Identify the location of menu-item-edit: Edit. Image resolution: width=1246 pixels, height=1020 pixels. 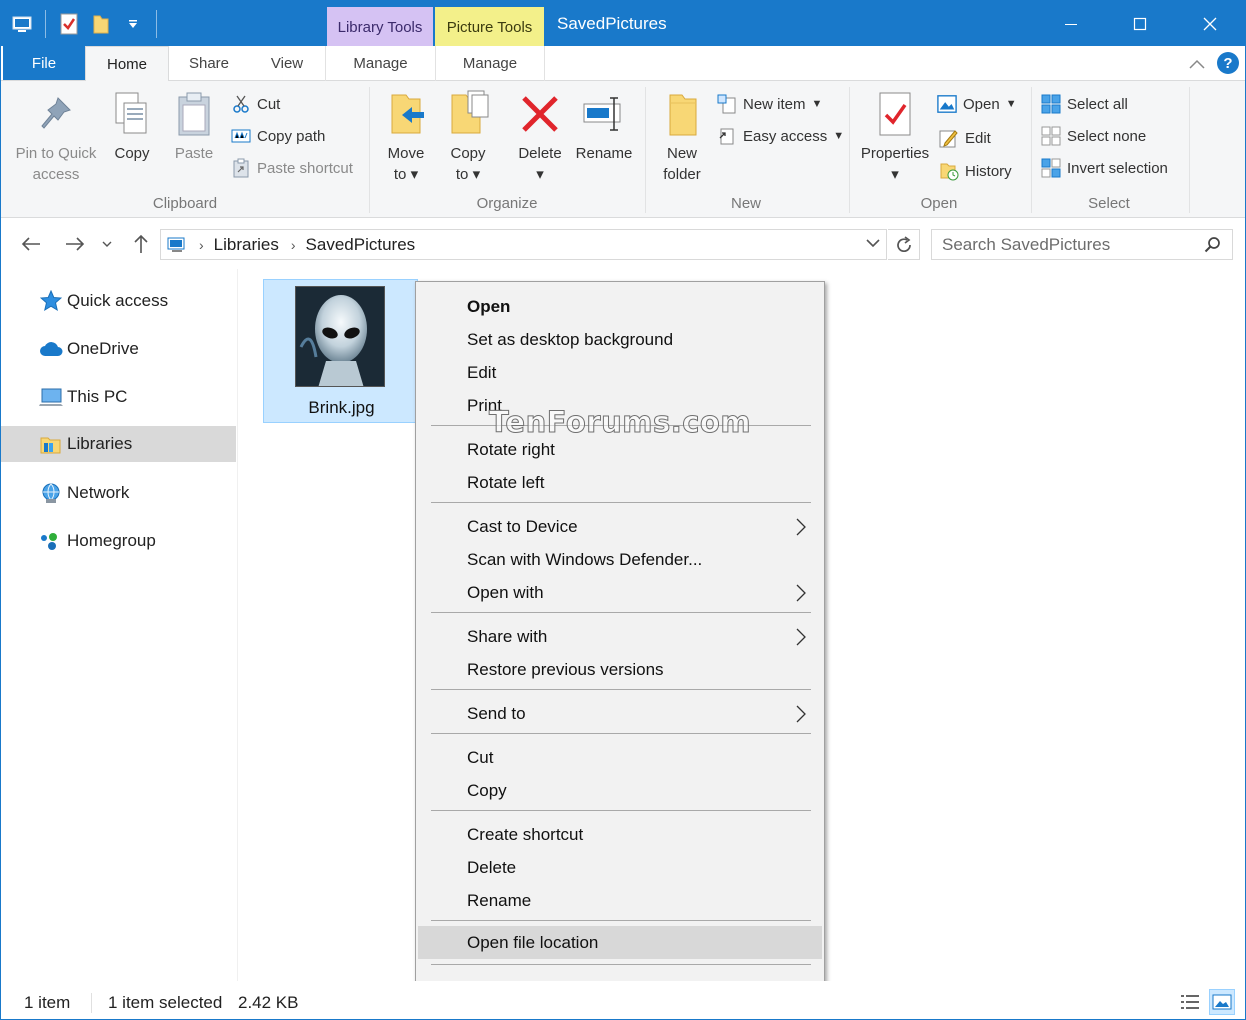
(620, 372).